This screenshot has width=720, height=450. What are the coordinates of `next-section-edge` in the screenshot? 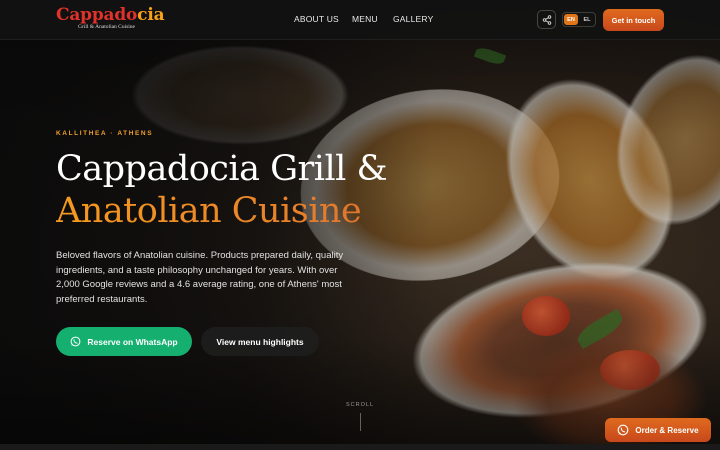 It's located at (360, 447).